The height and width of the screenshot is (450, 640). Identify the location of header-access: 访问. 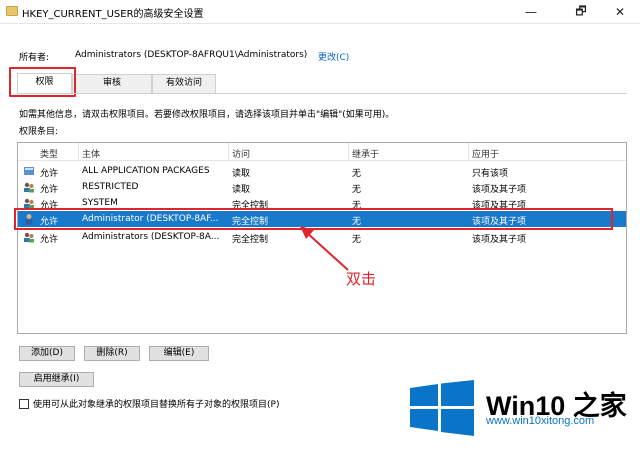
(241, 153).